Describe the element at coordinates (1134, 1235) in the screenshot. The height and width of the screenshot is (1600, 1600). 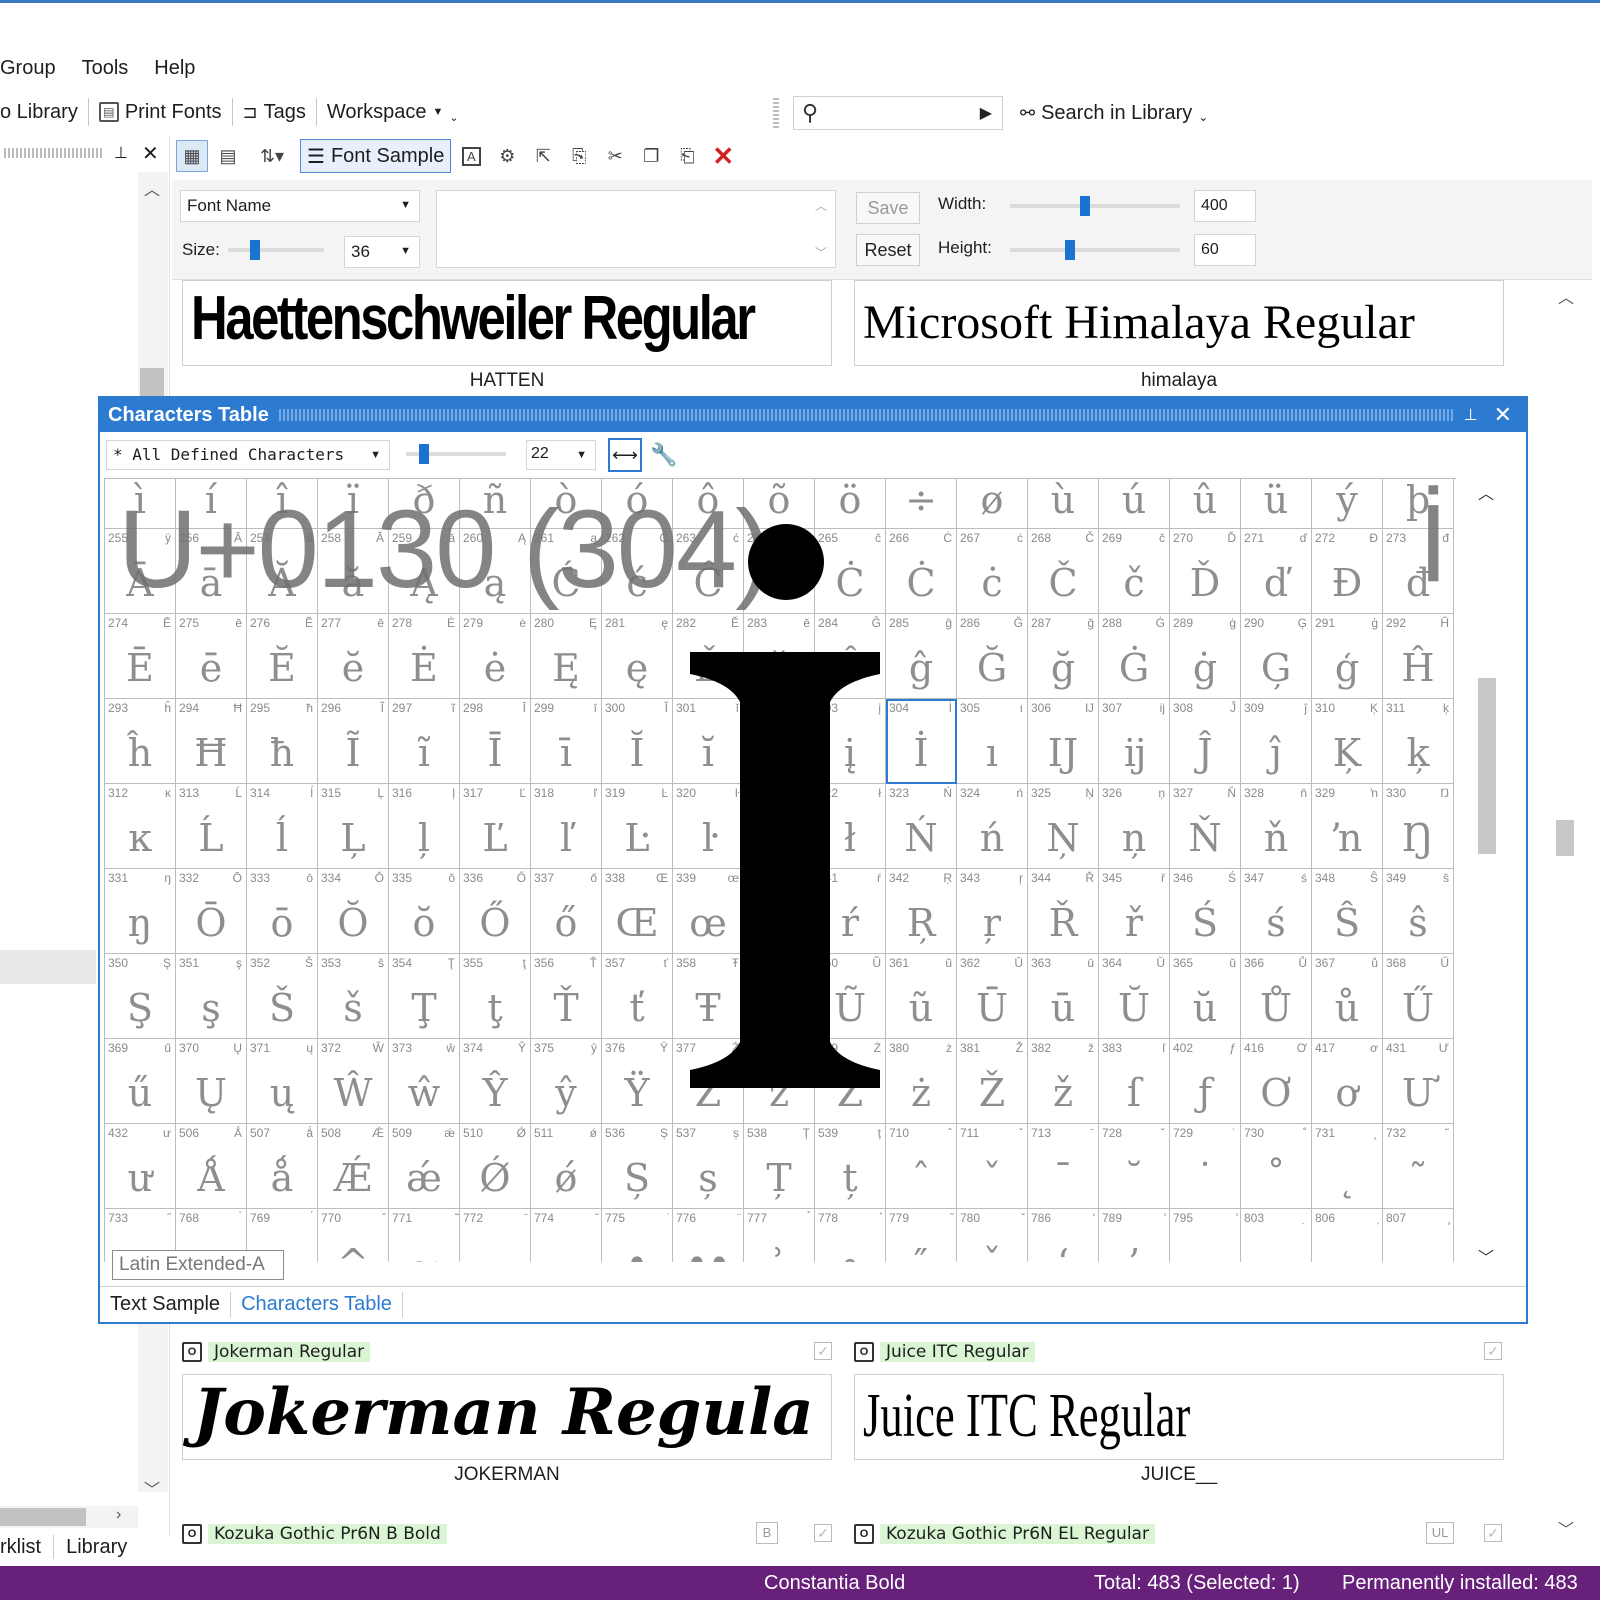
I see `char-cell: 789̕’` at that location.